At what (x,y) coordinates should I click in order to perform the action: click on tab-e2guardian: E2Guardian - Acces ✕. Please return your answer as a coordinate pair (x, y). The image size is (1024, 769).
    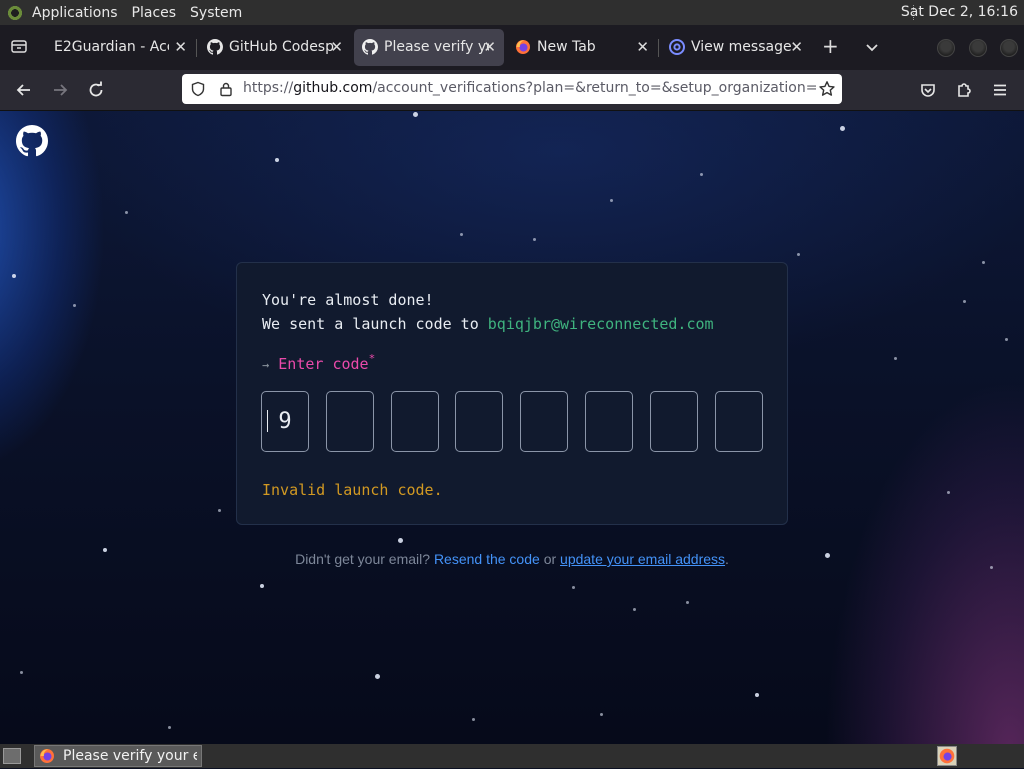
    Looking at the image, I should click on (117, 47).